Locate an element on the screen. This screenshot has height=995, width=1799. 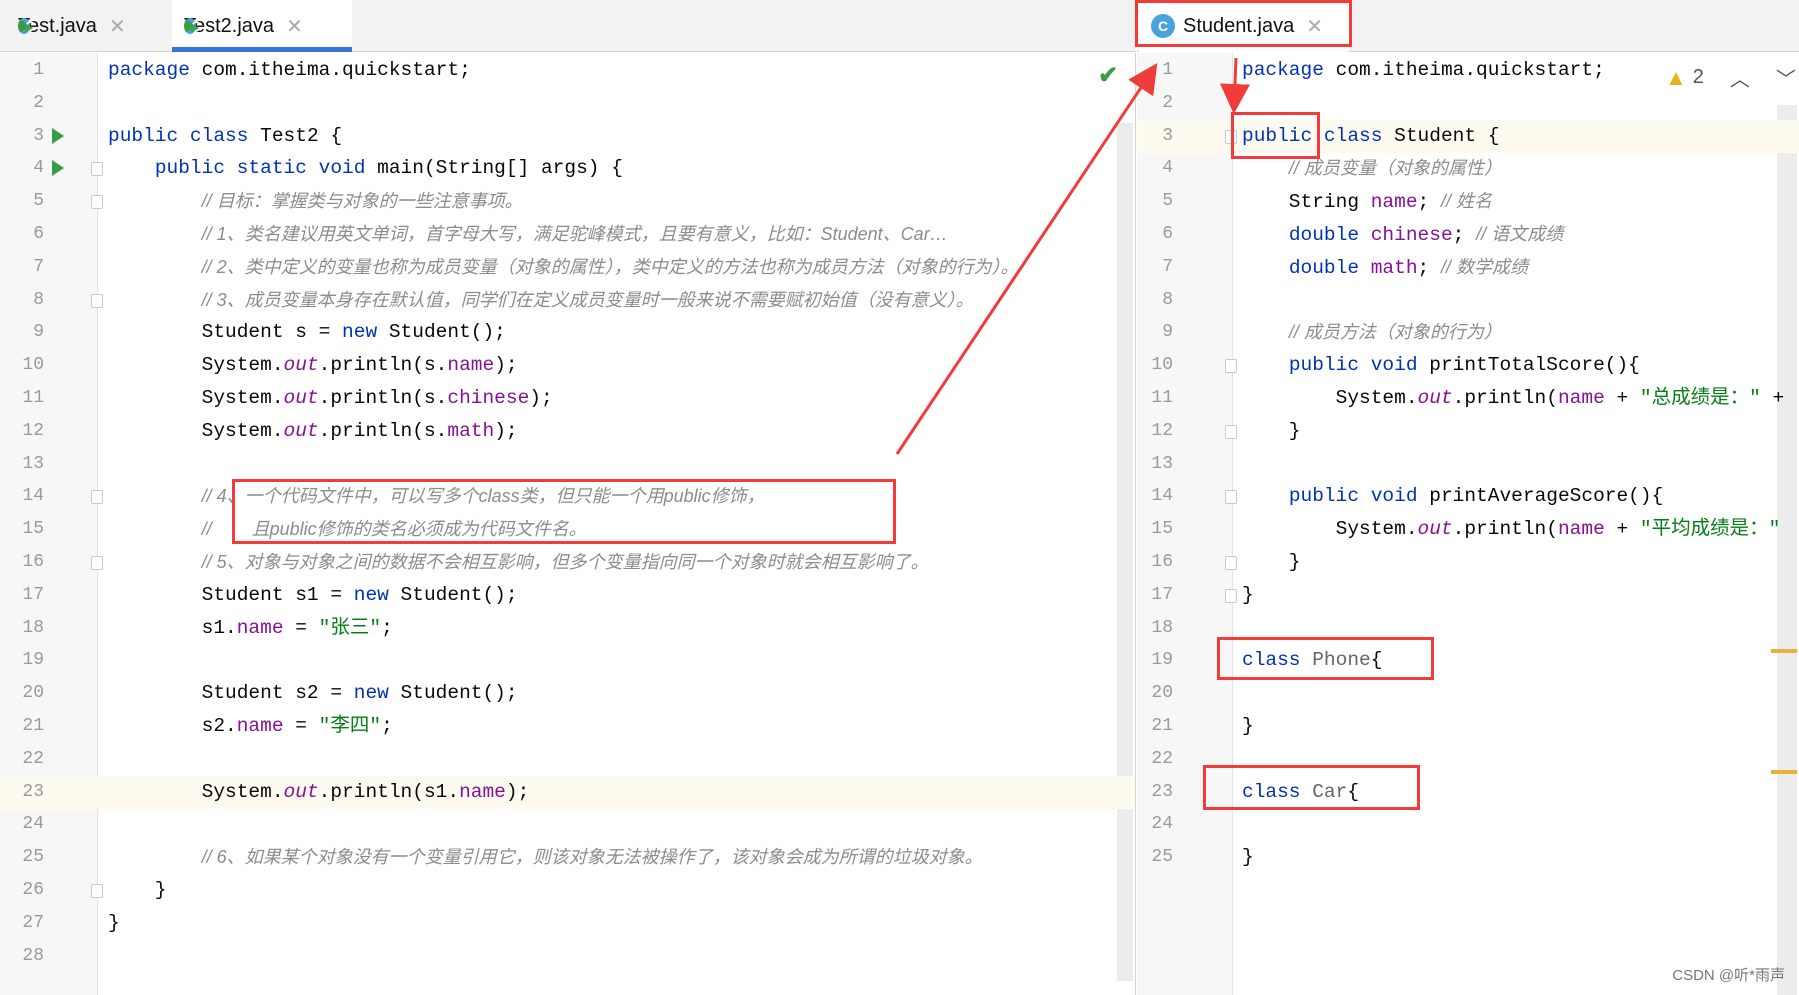
arrow-to-student-tab is located at coordinates (1026, 259).